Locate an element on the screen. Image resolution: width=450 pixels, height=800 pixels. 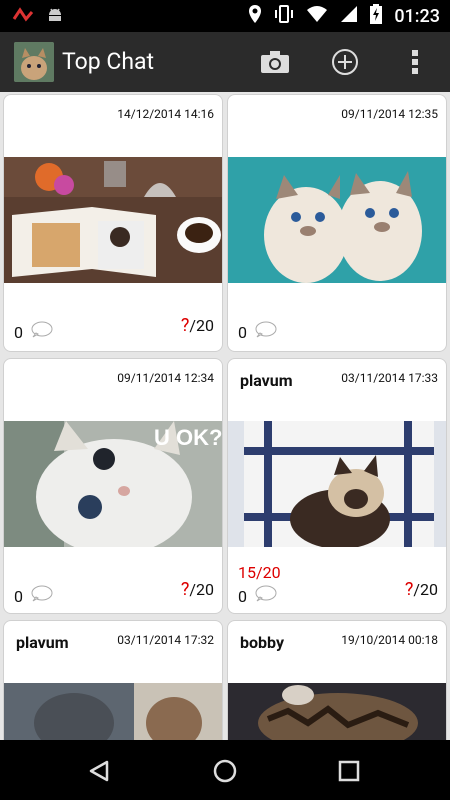
battery-charging-icon is located at coordinates (376, 16).